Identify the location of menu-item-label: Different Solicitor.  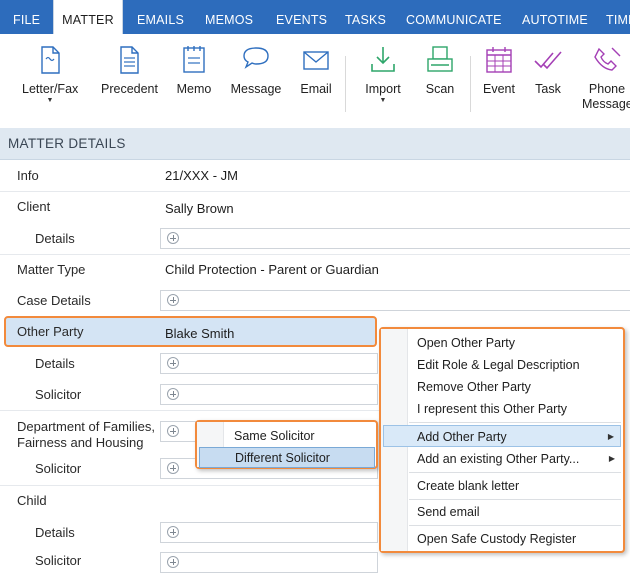
(282, 458).